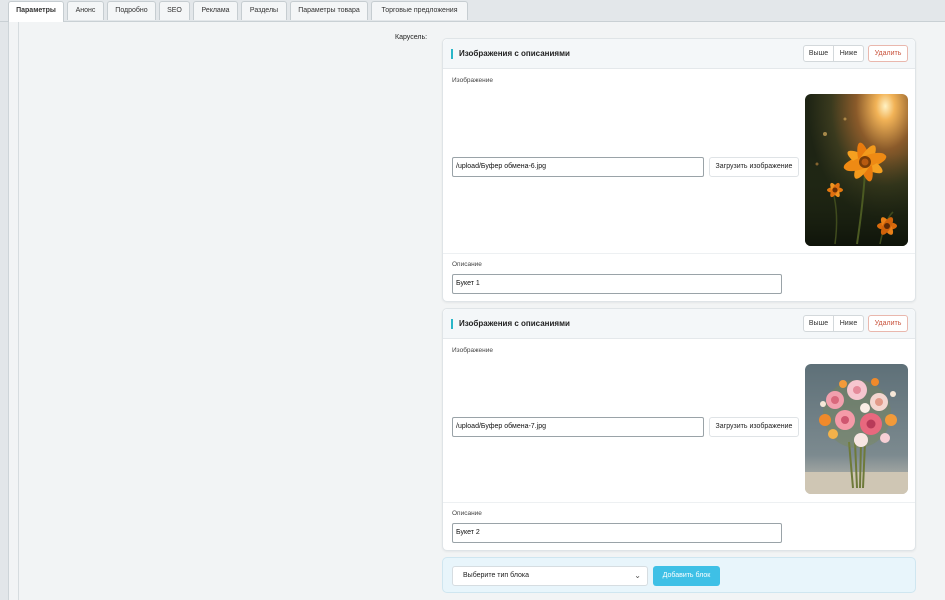 The image size is (945, 600). Describe the element at coordinates (419, 10) in the screenshot. I see `tab-torgovye-predlozheniya: Торговые предложения` at that location.